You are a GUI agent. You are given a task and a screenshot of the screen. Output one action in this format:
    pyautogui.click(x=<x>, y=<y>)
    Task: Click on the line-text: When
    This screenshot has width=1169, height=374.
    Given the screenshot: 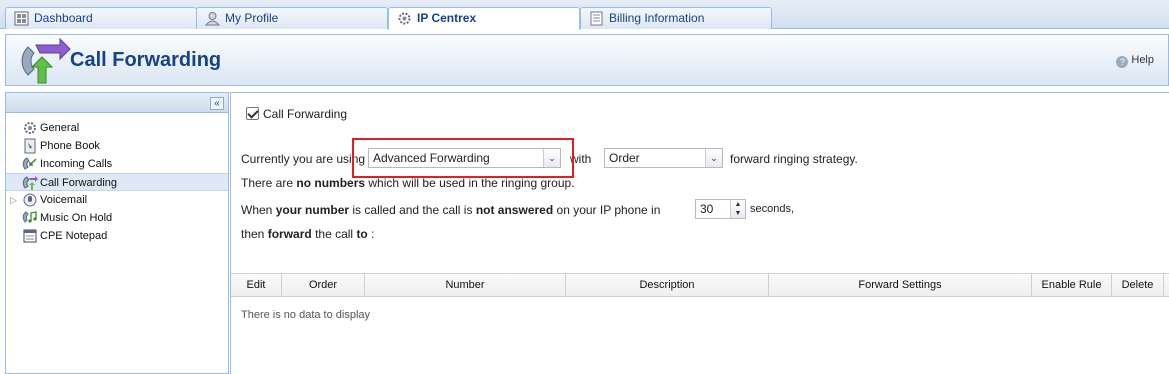 What is the action you would take?
    pyautogui.click(x=257, y=210)
    